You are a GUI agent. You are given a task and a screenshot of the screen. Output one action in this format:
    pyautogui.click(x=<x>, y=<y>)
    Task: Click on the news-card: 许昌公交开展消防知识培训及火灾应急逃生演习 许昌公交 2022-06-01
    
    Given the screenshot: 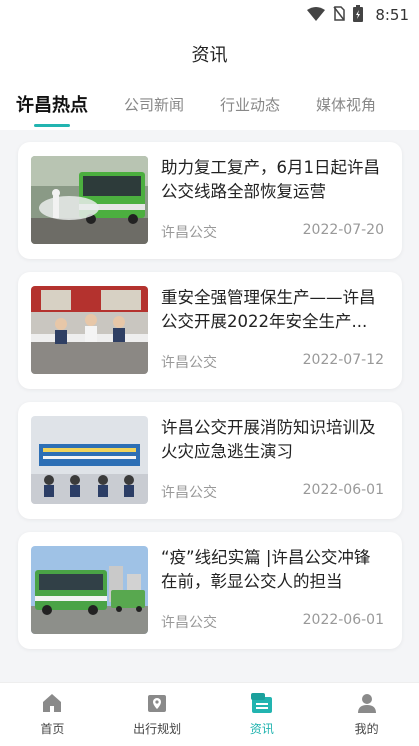 What is the action you would take?
    pyautogui.click(x=210, y=460)
    